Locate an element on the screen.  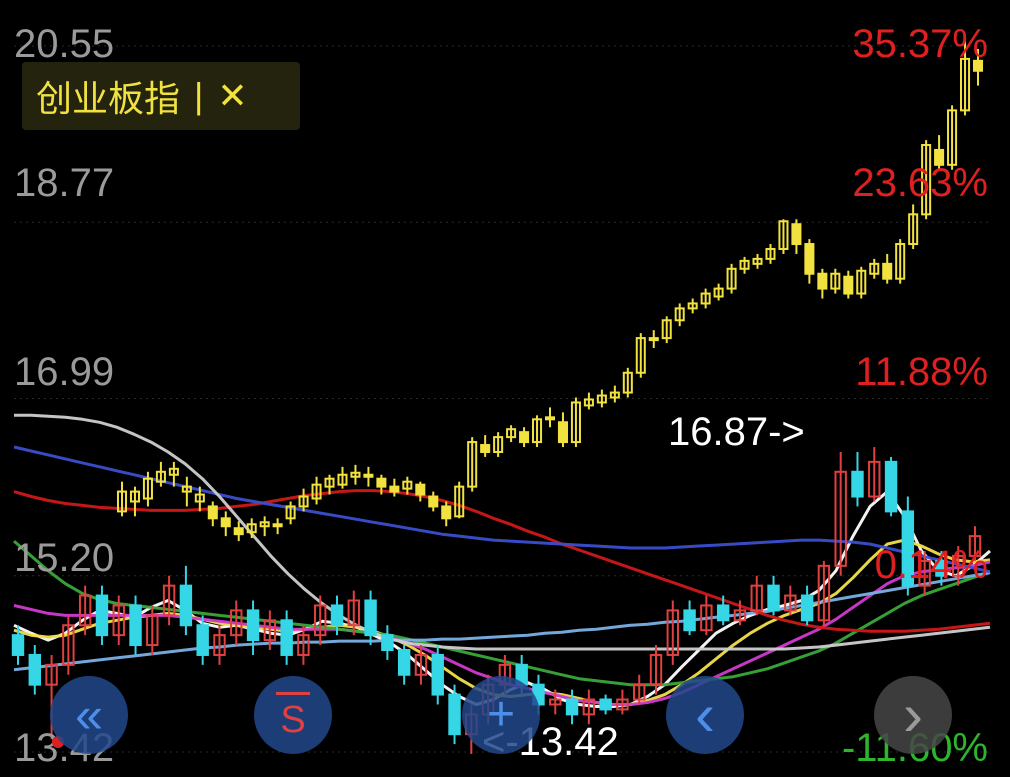
add-button: + is located at coordinates (501, 715).